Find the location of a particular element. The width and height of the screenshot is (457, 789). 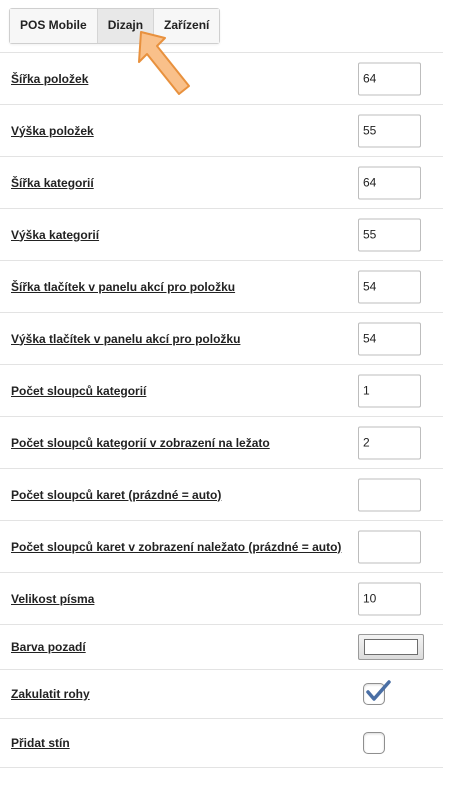

background-color-swatch is located at coordinates (391, 647).